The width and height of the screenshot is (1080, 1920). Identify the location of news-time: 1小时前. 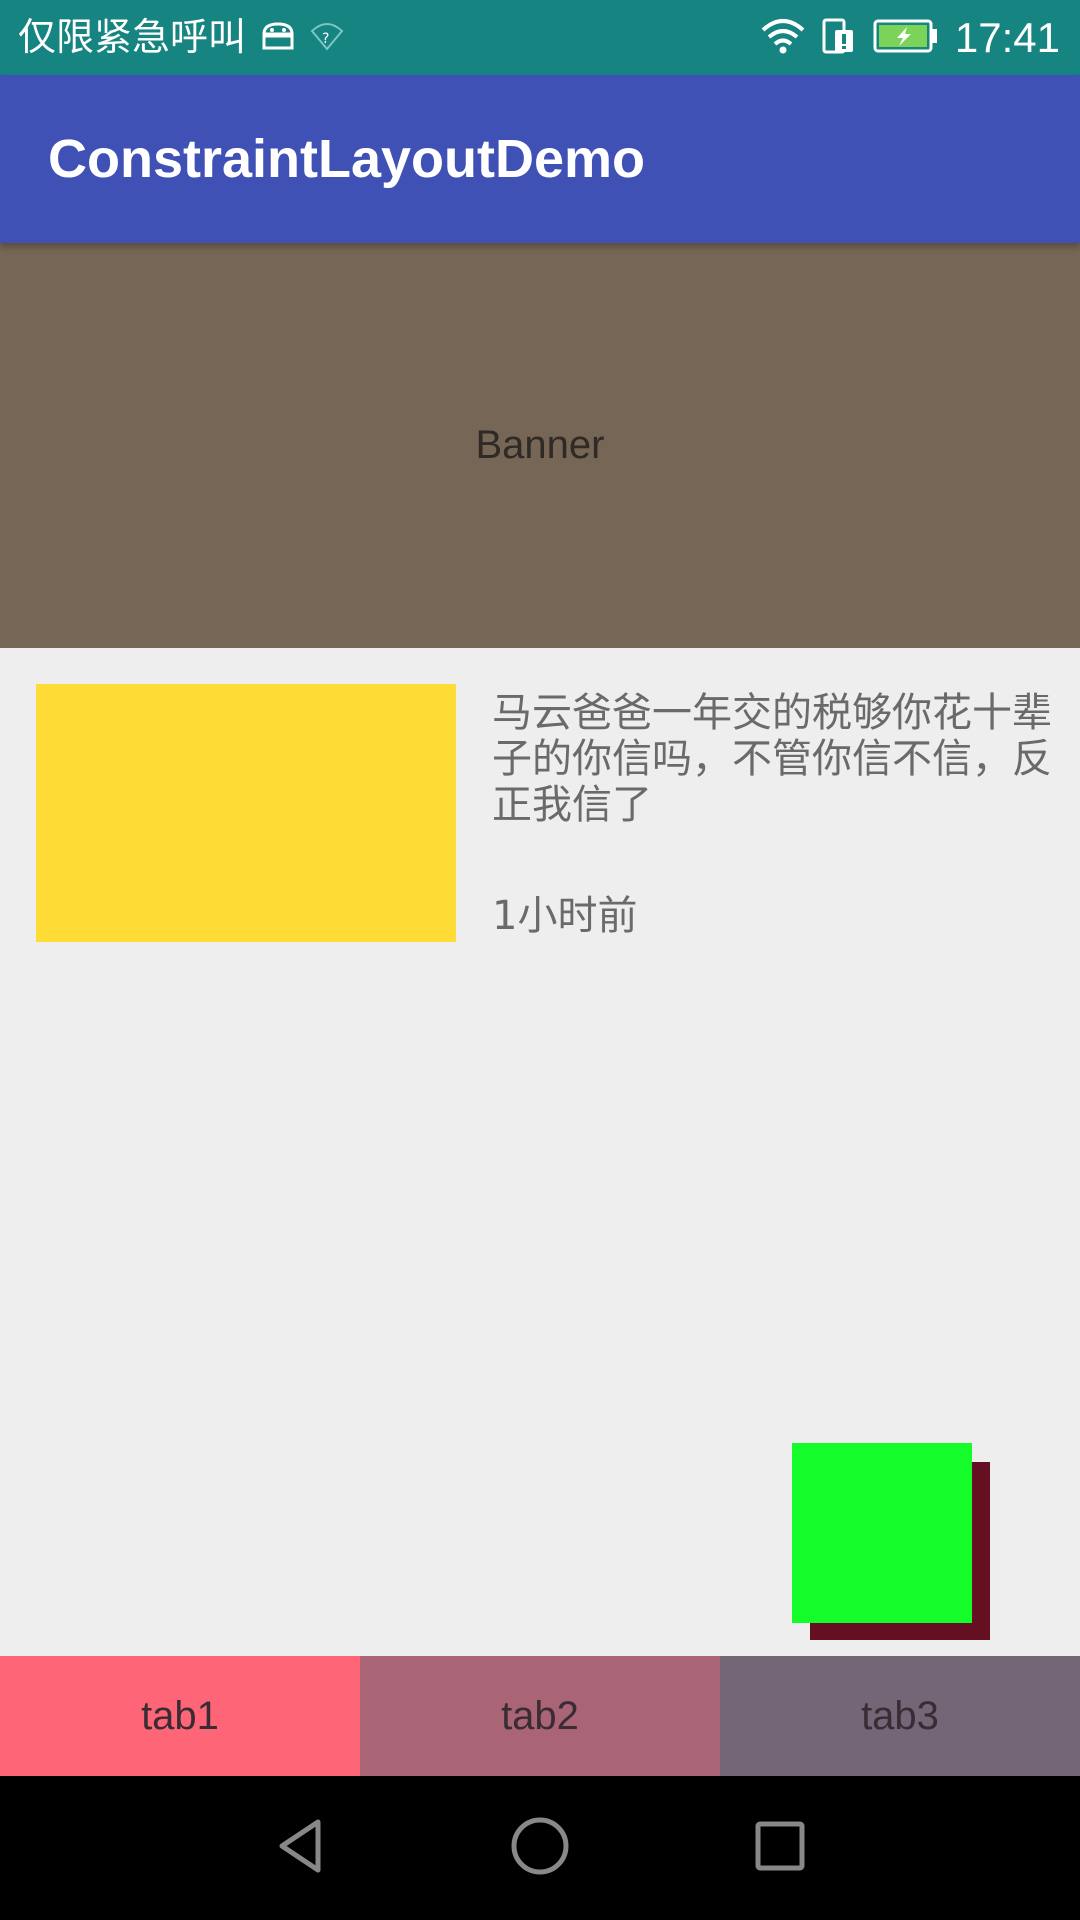
(565, 916).